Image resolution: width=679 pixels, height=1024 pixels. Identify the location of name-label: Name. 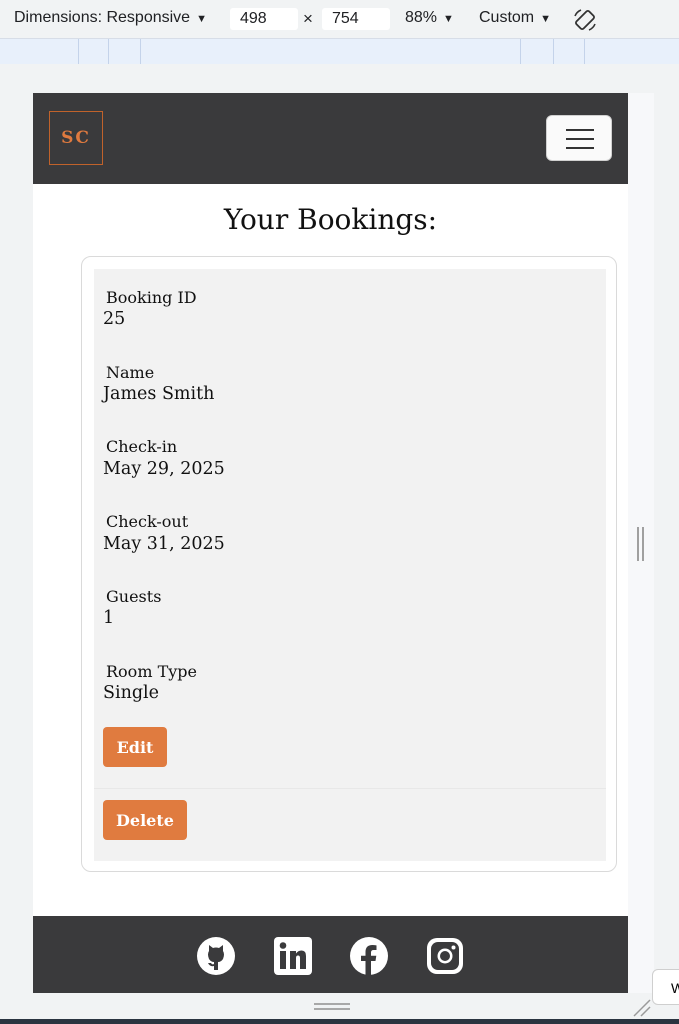
(130, 372).